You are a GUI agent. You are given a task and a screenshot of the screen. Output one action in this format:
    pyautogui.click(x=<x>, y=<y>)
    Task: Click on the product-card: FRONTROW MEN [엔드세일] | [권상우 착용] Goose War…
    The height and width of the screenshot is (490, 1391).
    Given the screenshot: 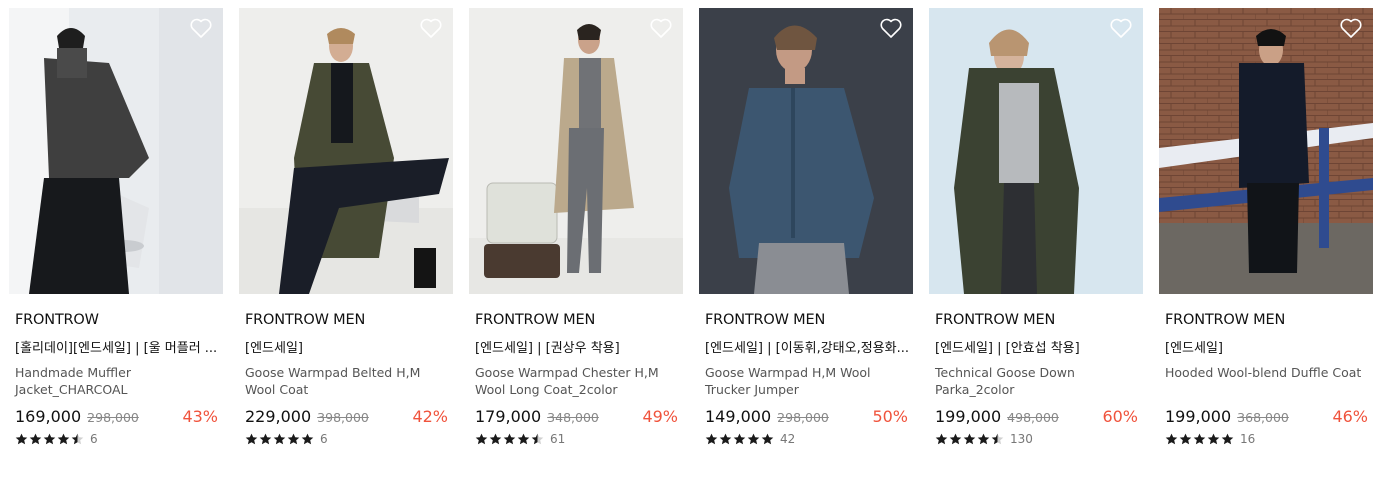 What is the action you would take?
    pyautogui.click(x=576, y=227)
    